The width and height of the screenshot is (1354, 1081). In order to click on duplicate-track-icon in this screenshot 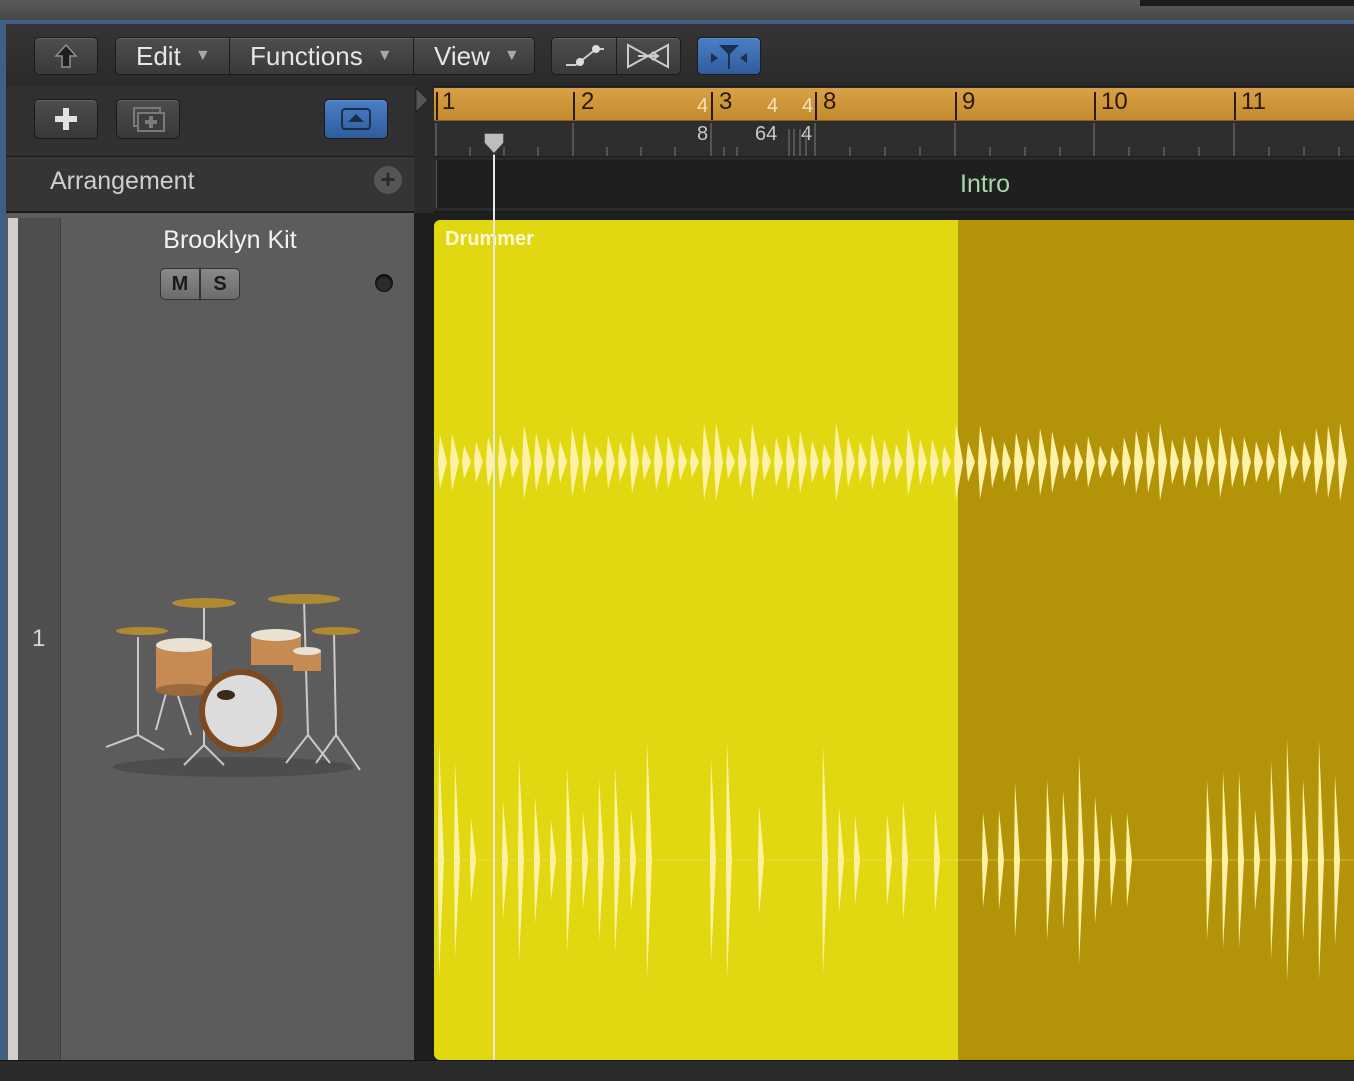, I will do `click(149, 119)`.